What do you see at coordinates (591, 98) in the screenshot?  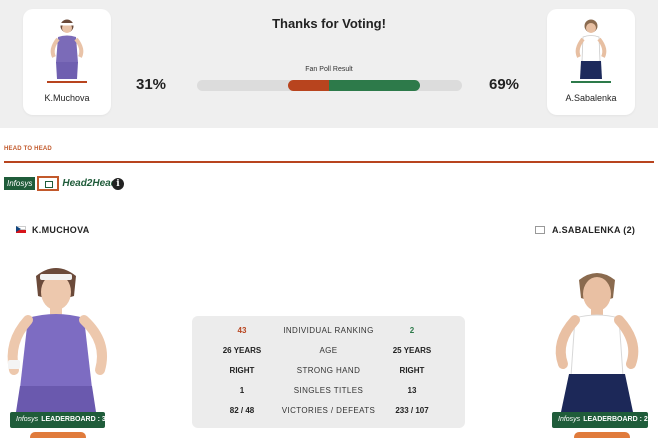 I see `poll-player-name-right: A.Sabalenka` at bounding box center [591, 98].